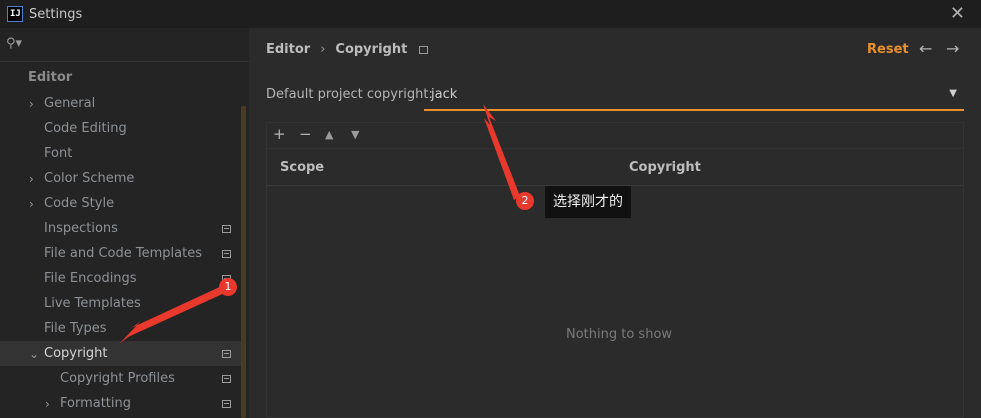 The image size is (981, 418). Describe the element at coordinates (228, 287) in the screenshot. I see `annotation-badge-1: 1` at that location.